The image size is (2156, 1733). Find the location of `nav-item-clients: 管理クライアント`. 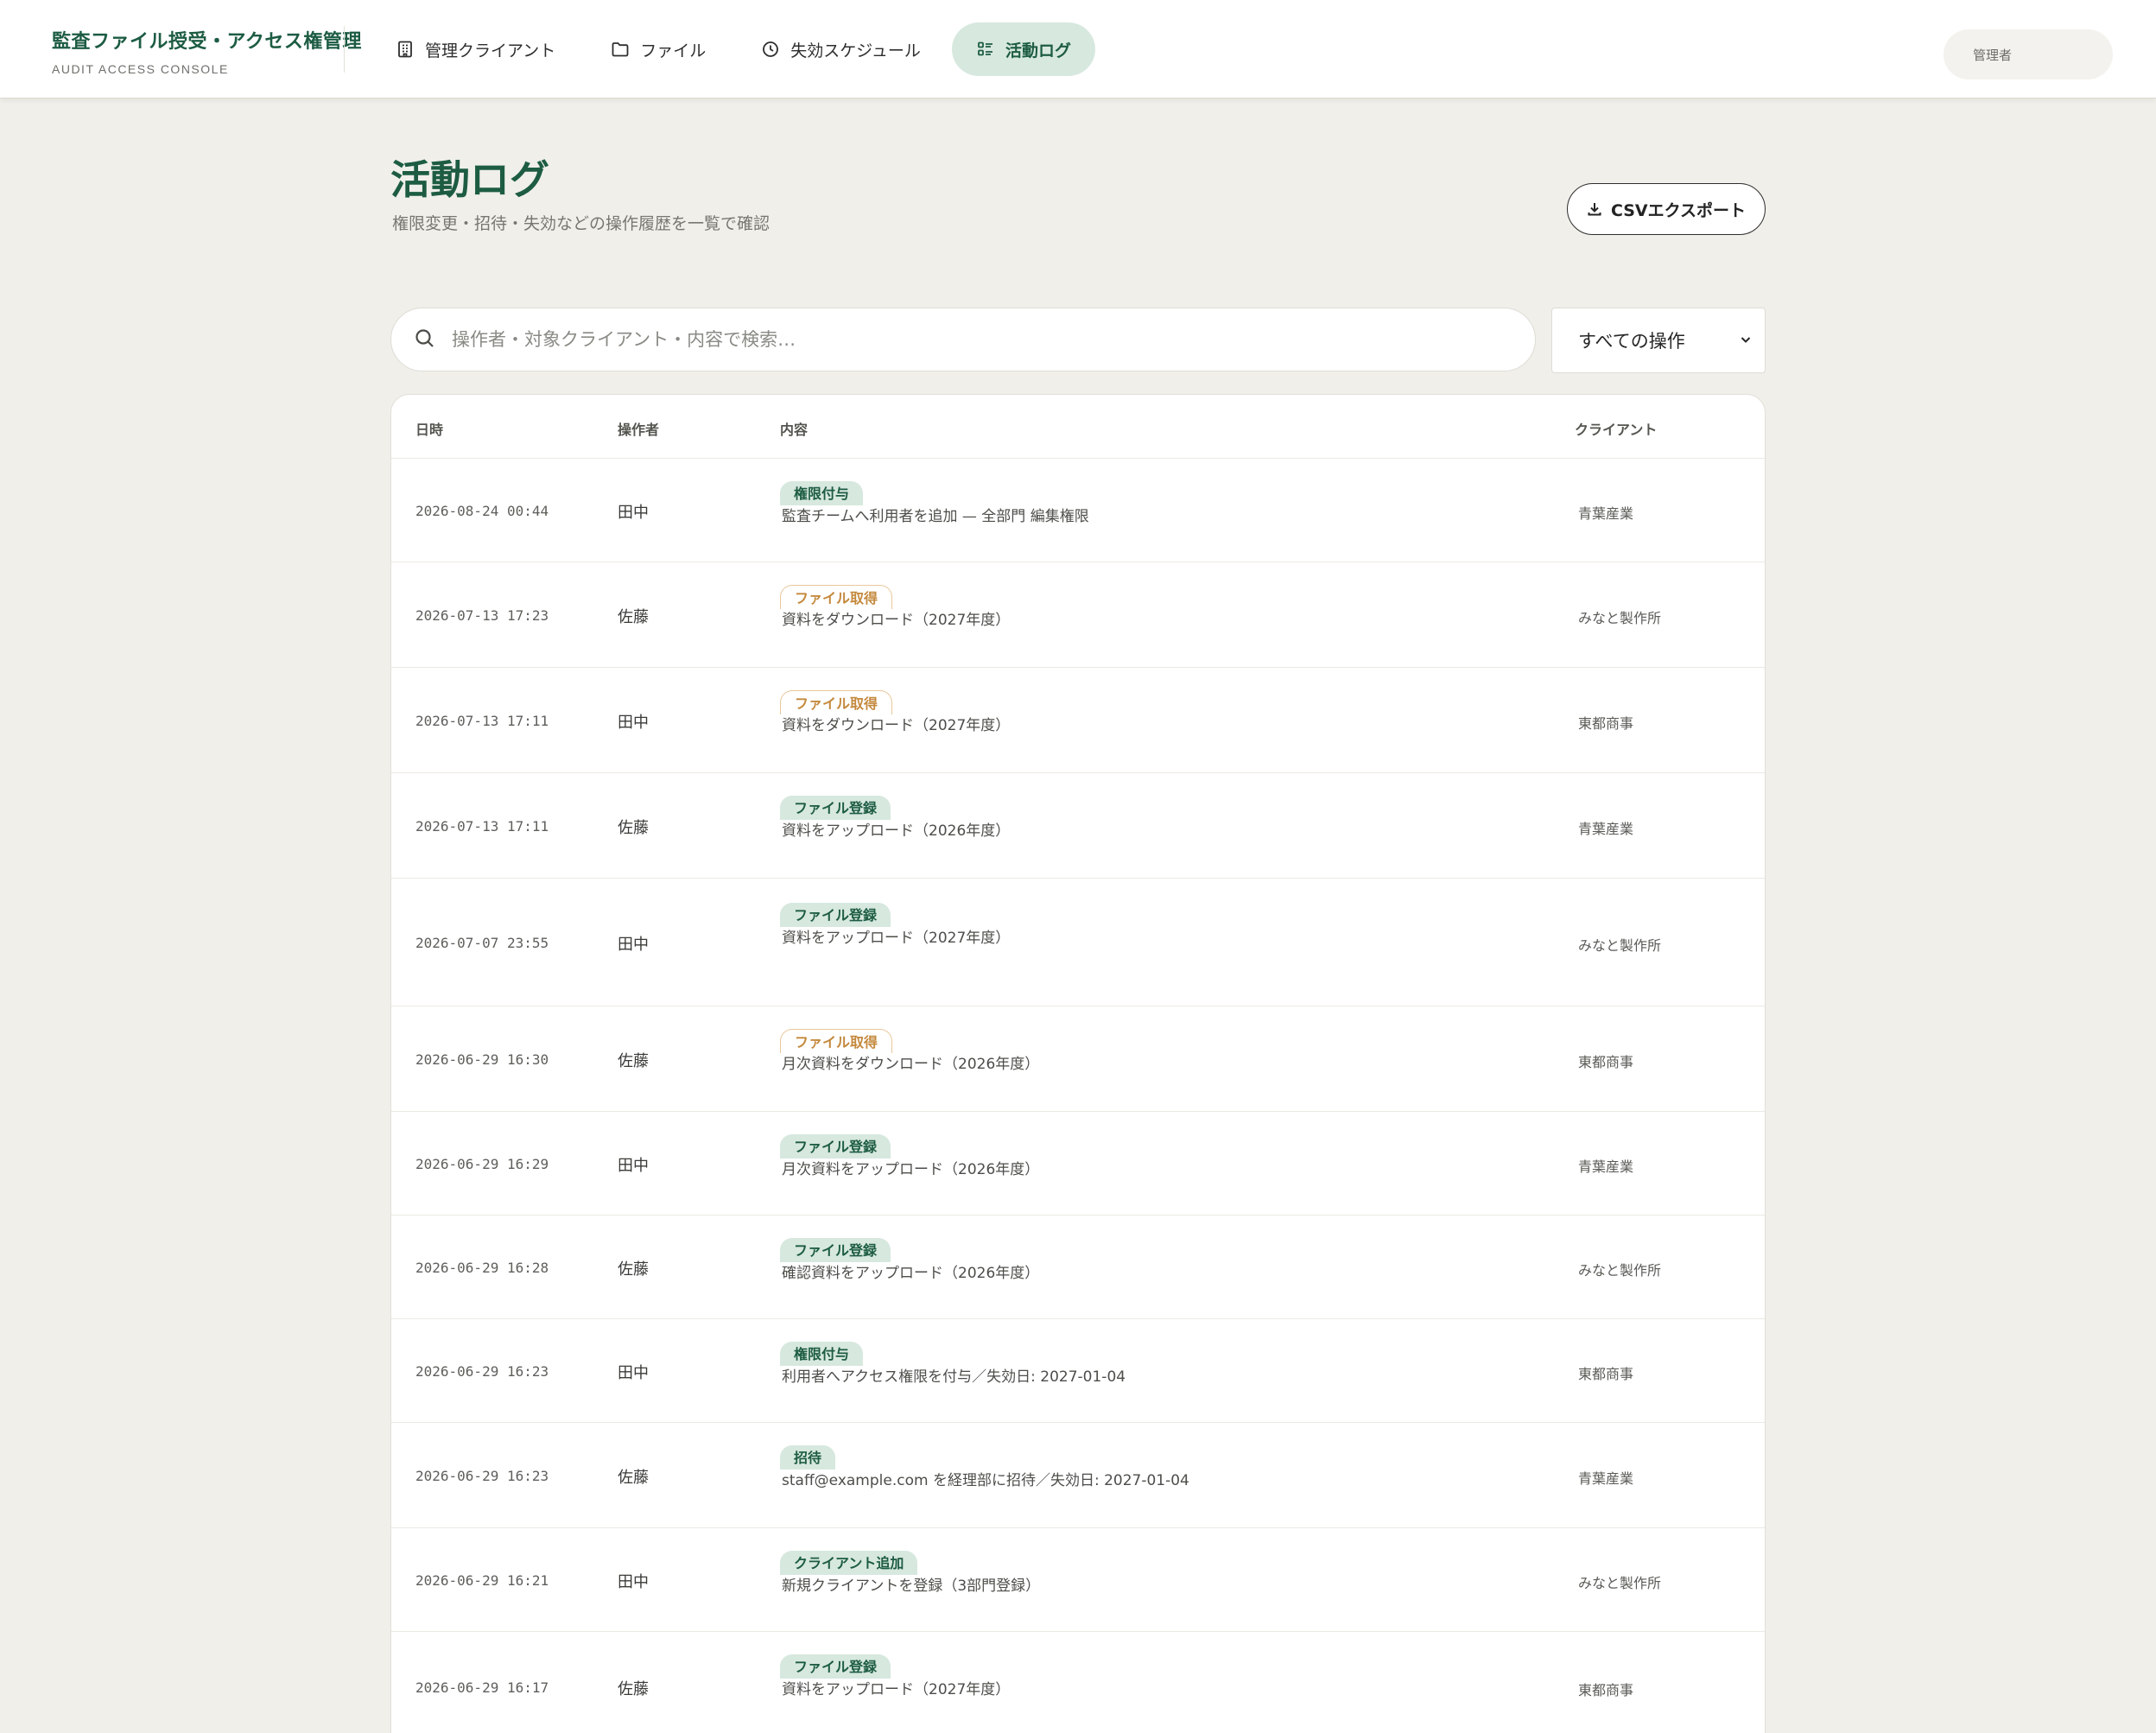

nav-item-clients: 管理クライアント is located at coordinates (475, 49).